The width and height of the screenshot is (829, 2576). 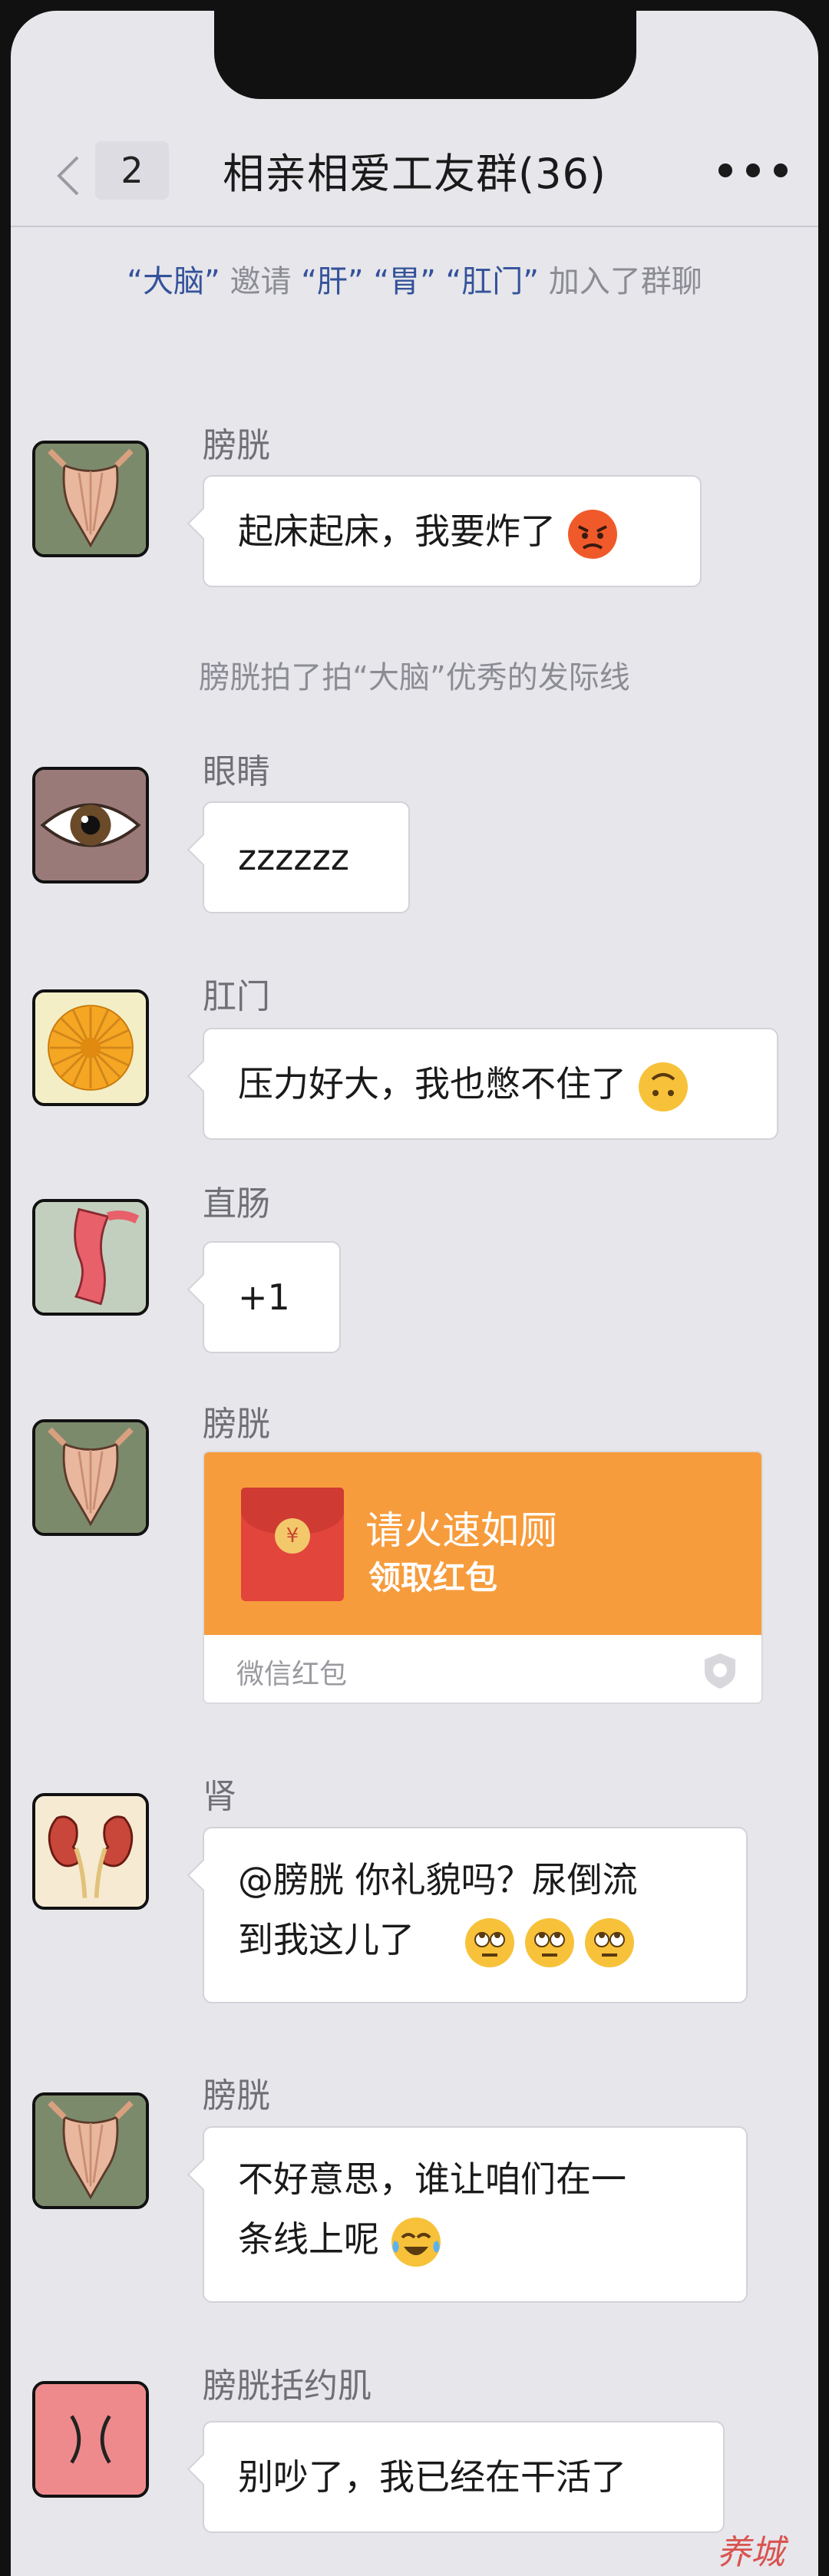 I want to click on message-bubble: 别吵了，我已经在干活了, so click(x=464, y=2477).